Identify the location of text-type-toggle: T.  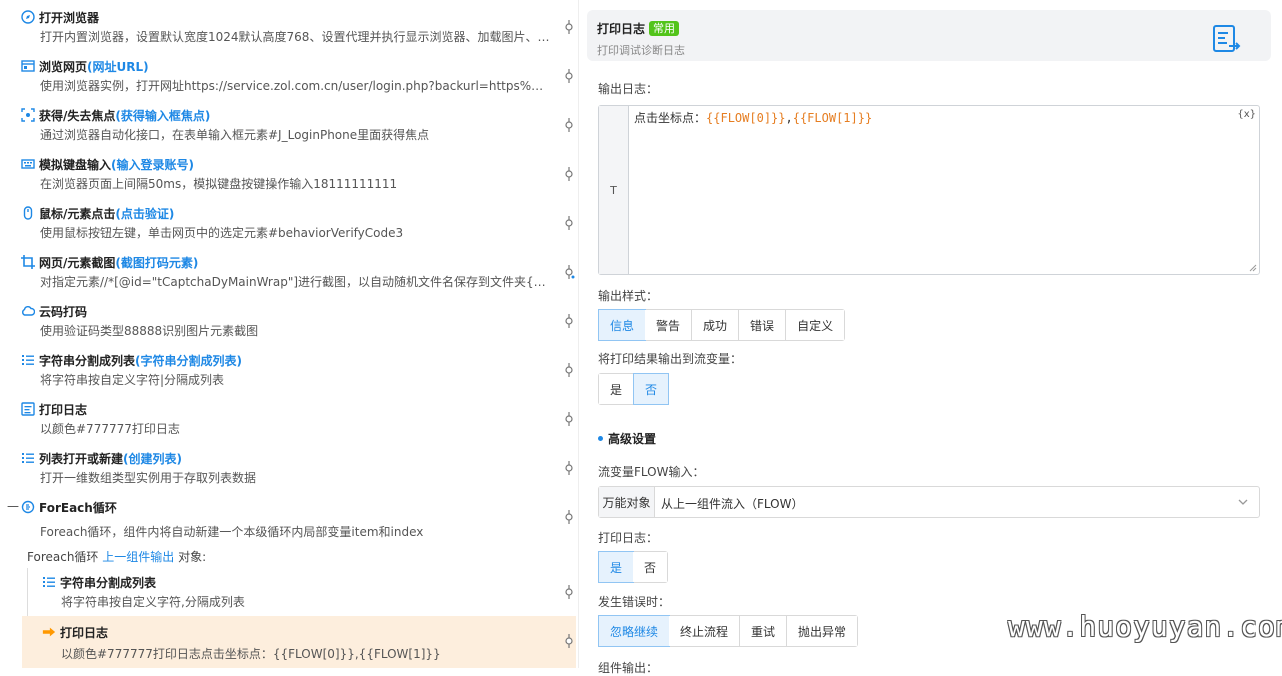
(614, 190).